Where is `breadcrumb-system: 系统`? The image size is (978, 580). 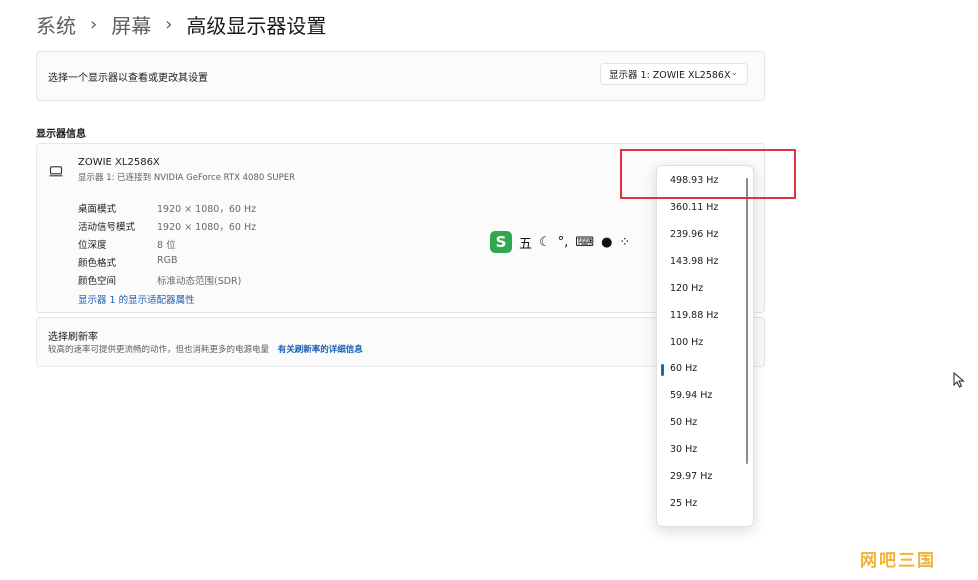
breadcrumb-system: 系统 is located at coordinates (56, 24).